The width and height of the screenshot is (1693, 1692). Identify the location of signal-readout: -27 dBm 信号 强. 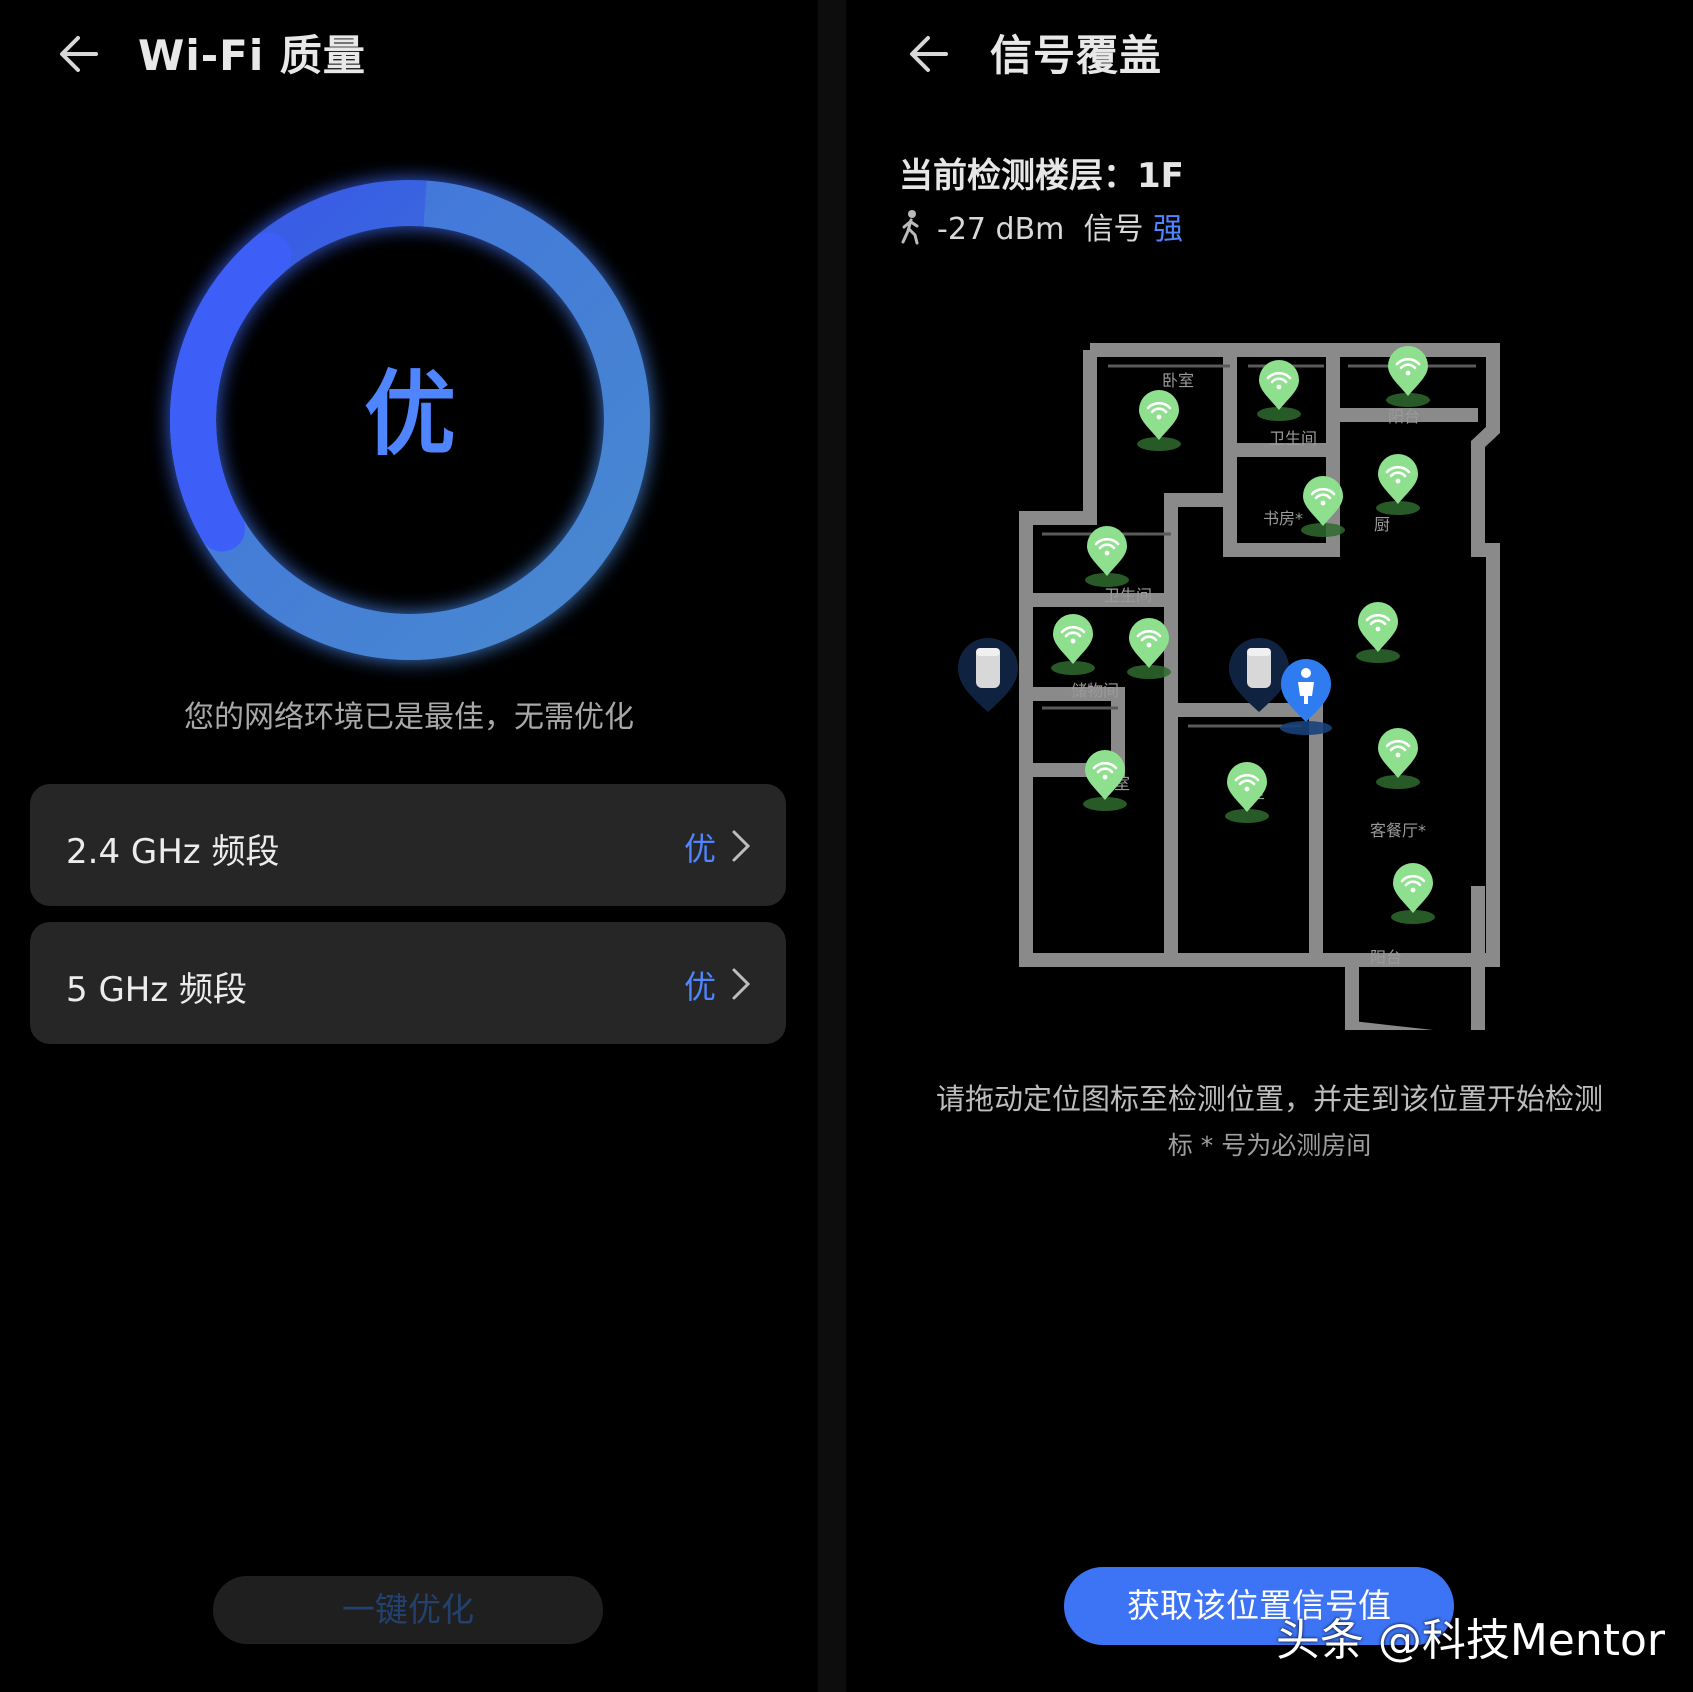
(1041, 226).